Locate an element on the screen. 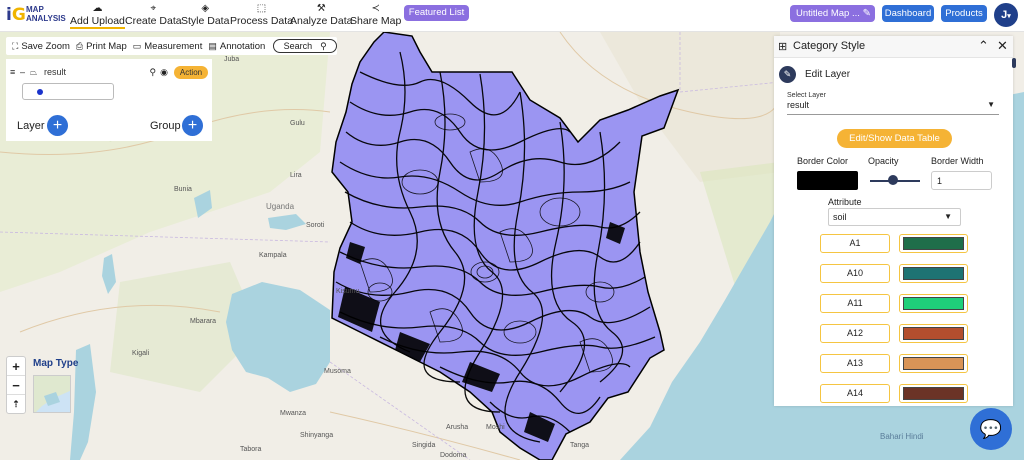  measurement-button: ▭ Measurement is located at coordinates (168, 46).